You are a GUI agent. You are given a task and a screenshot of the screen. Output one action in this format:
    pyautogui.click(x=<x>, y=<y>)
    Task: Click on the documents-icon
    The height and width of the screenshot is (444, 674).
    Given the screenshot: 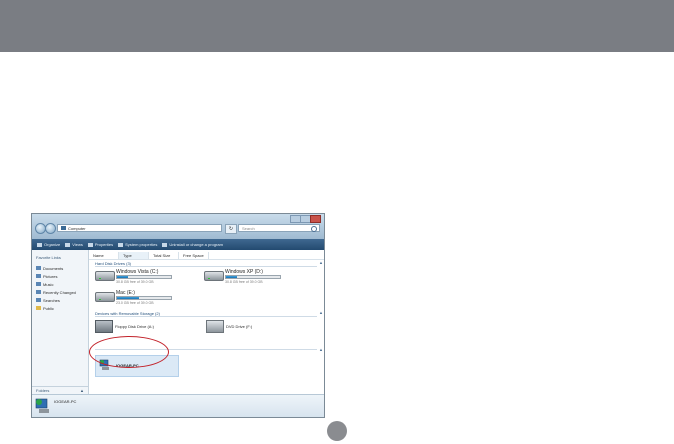 What is the action you would take?
    pyautogui.click(x=38, y=268)
    